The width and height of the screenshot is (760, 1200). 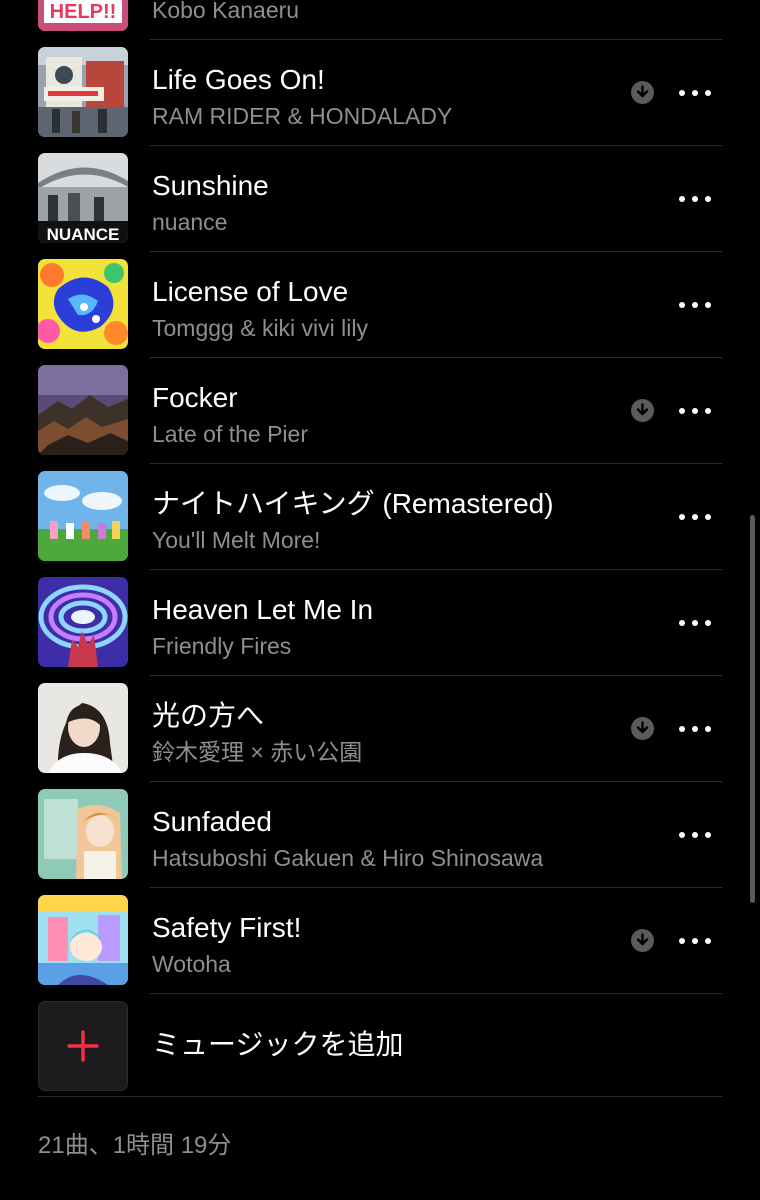 What do you see at coordinates (250, 291) in the screenshot?
I see `track-title: License of Love` at bounding box center [250, 291].